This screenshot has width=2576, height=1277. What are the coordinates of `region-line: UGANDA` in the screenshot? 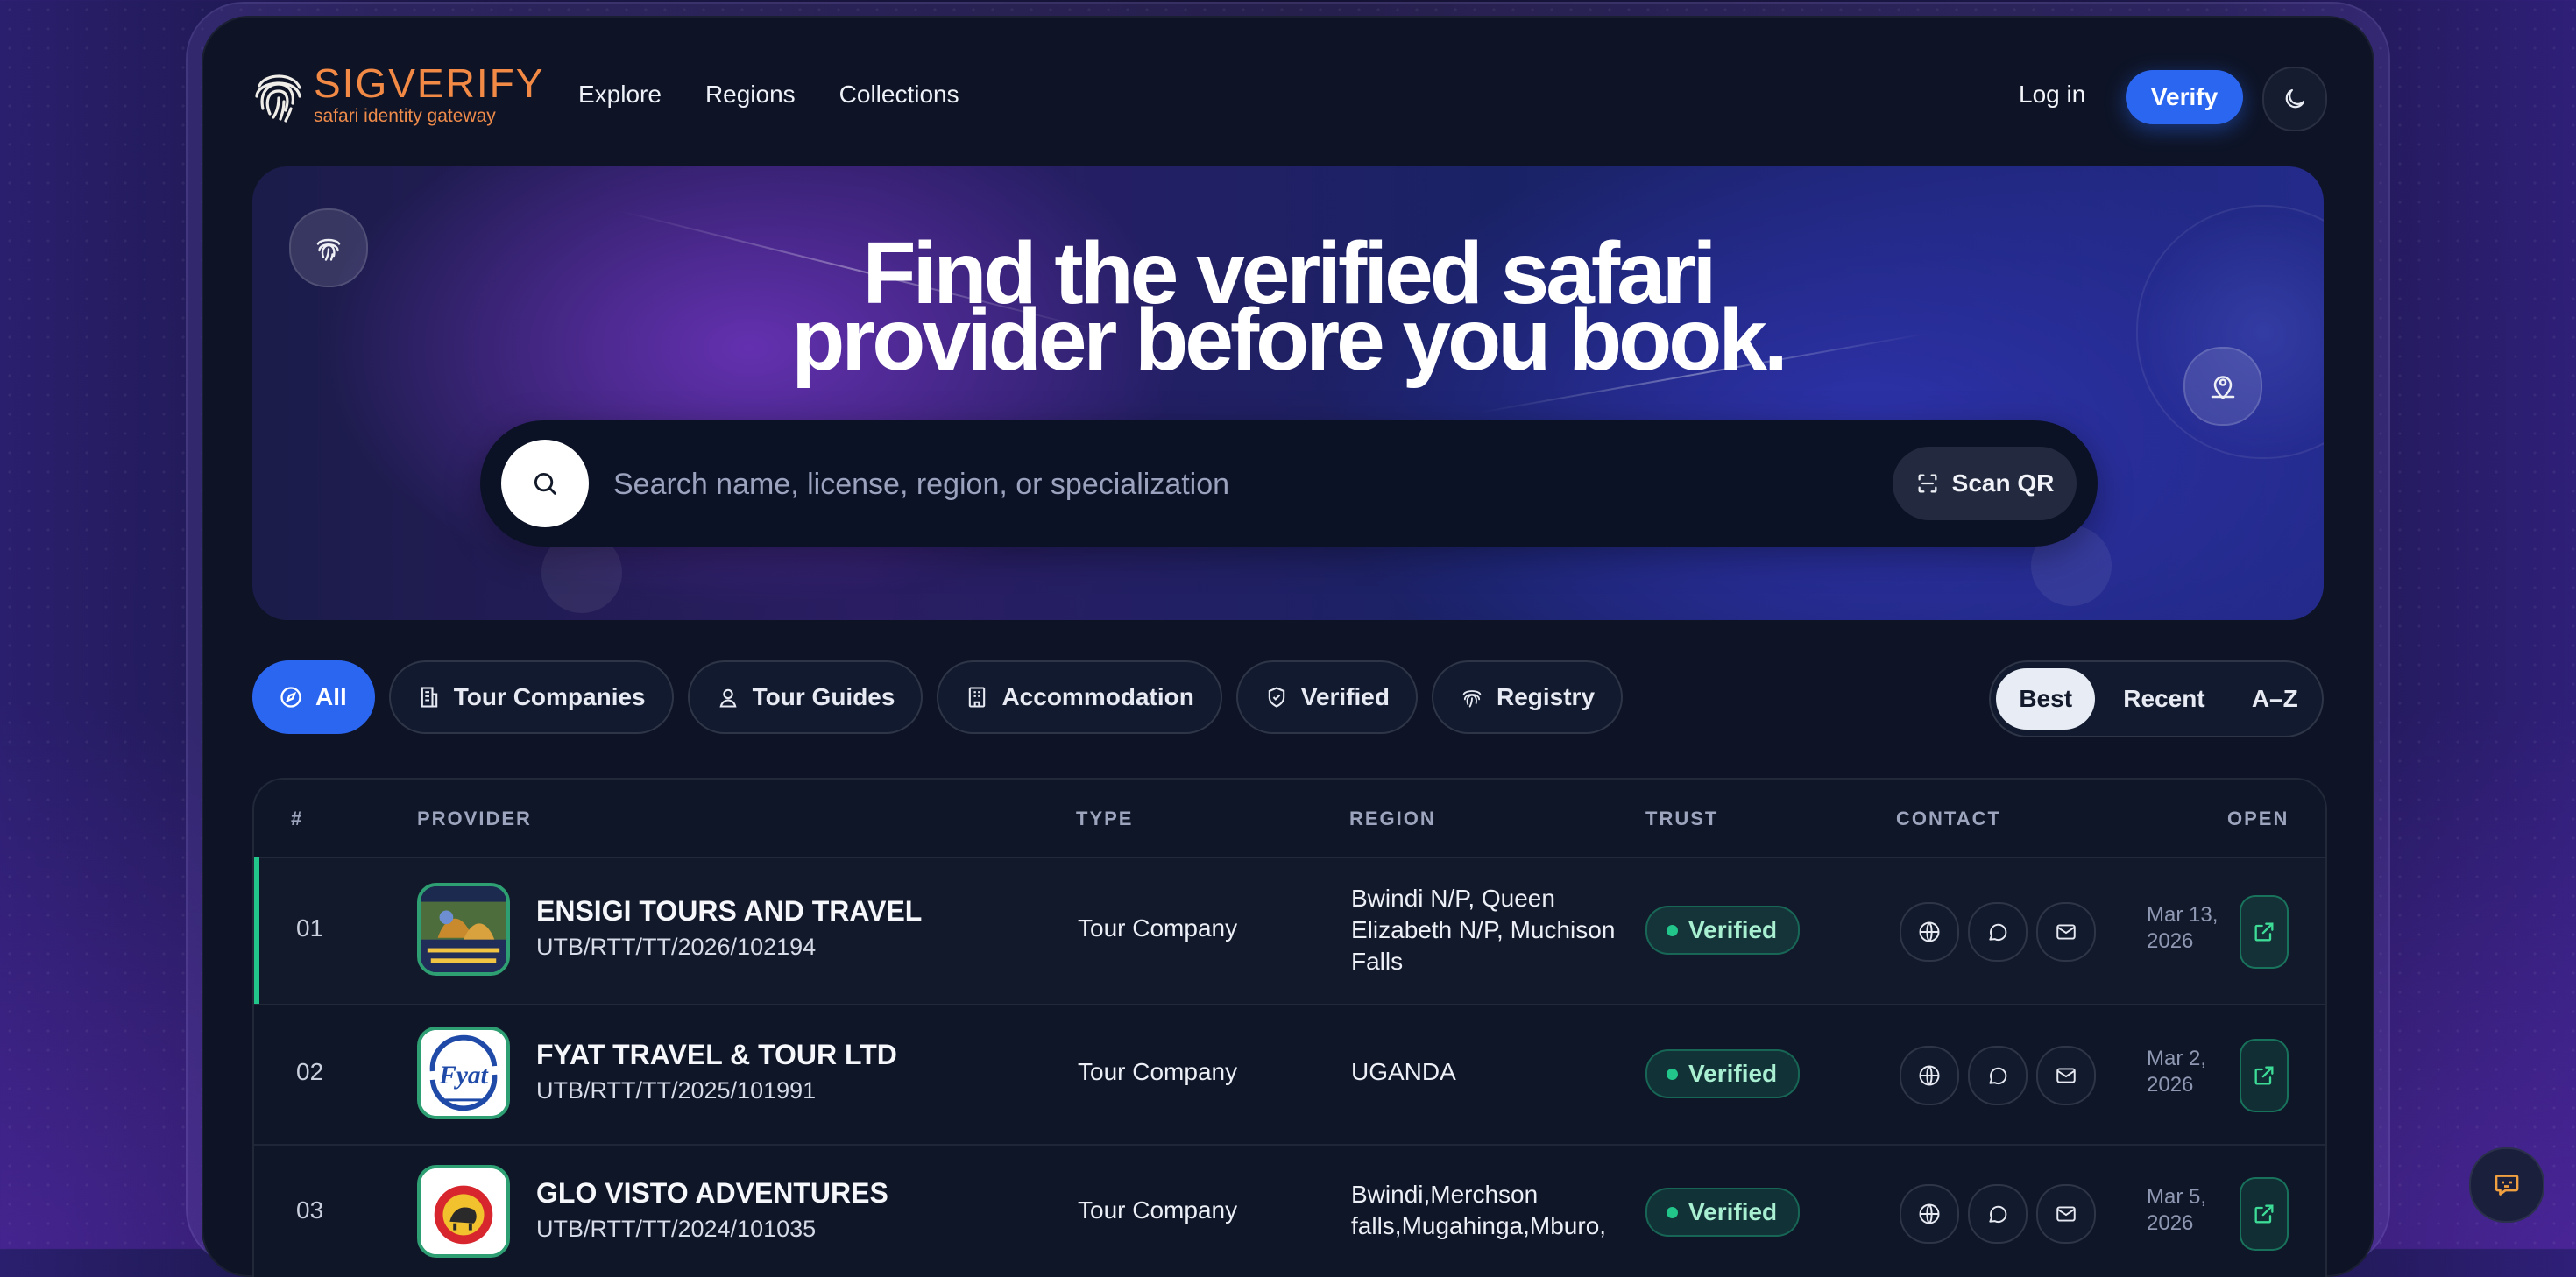 It's located at (1403, 1071).